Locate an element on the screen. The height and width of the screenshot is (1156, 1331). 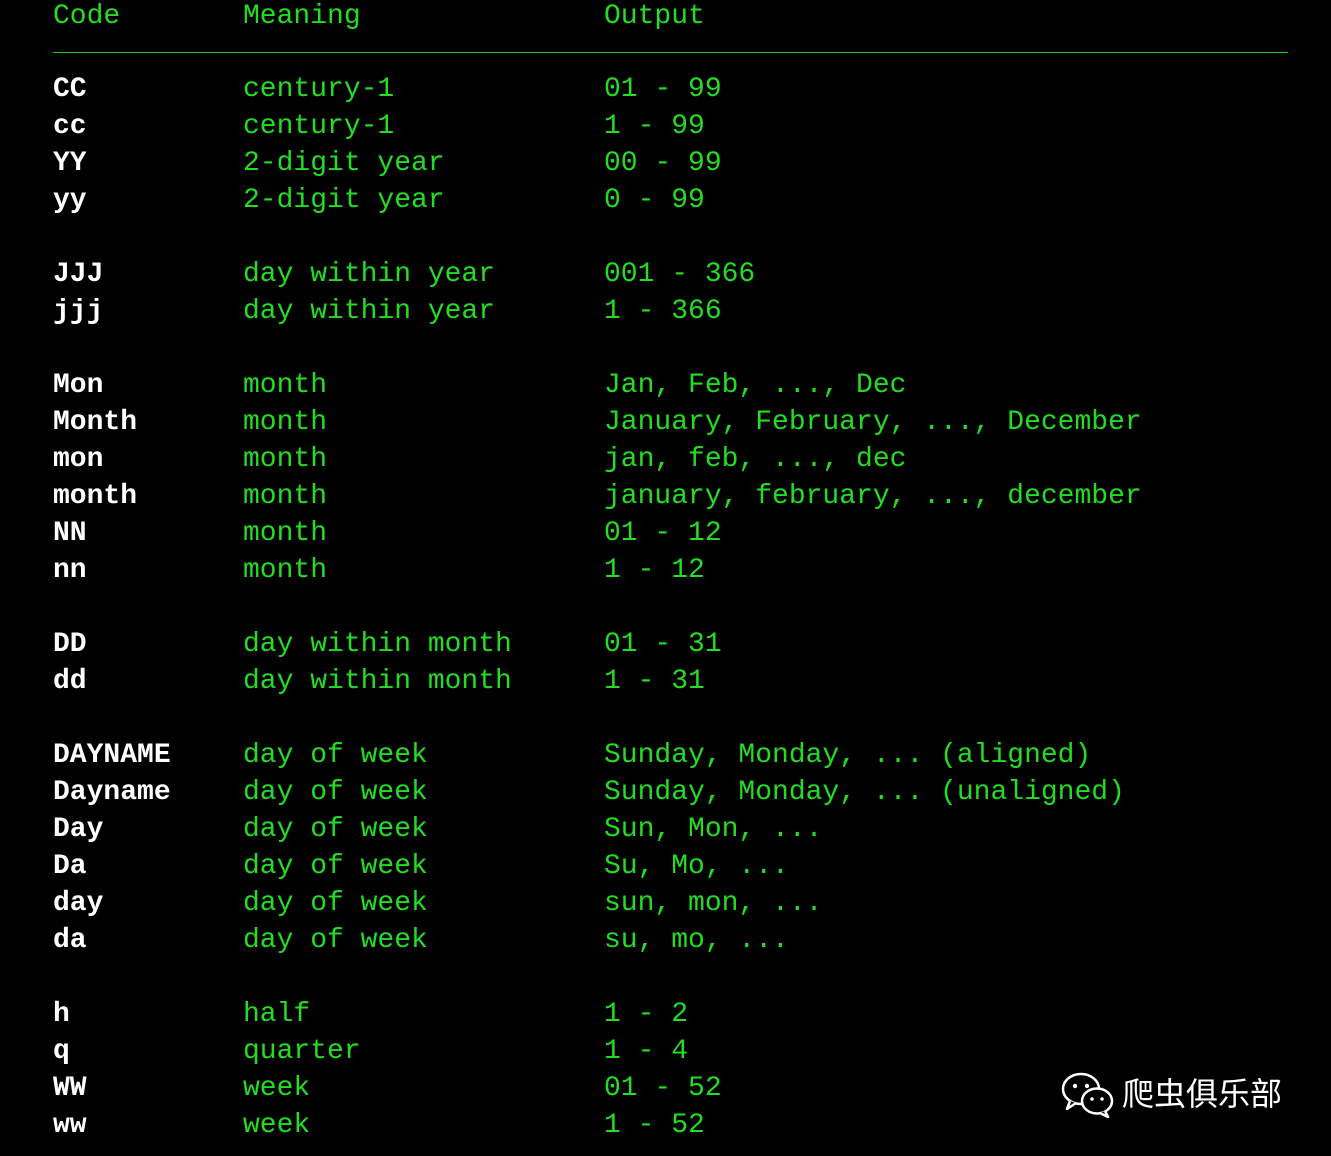
table-row: dd day within month 1 - 31 is located at coordinates (665, 681).